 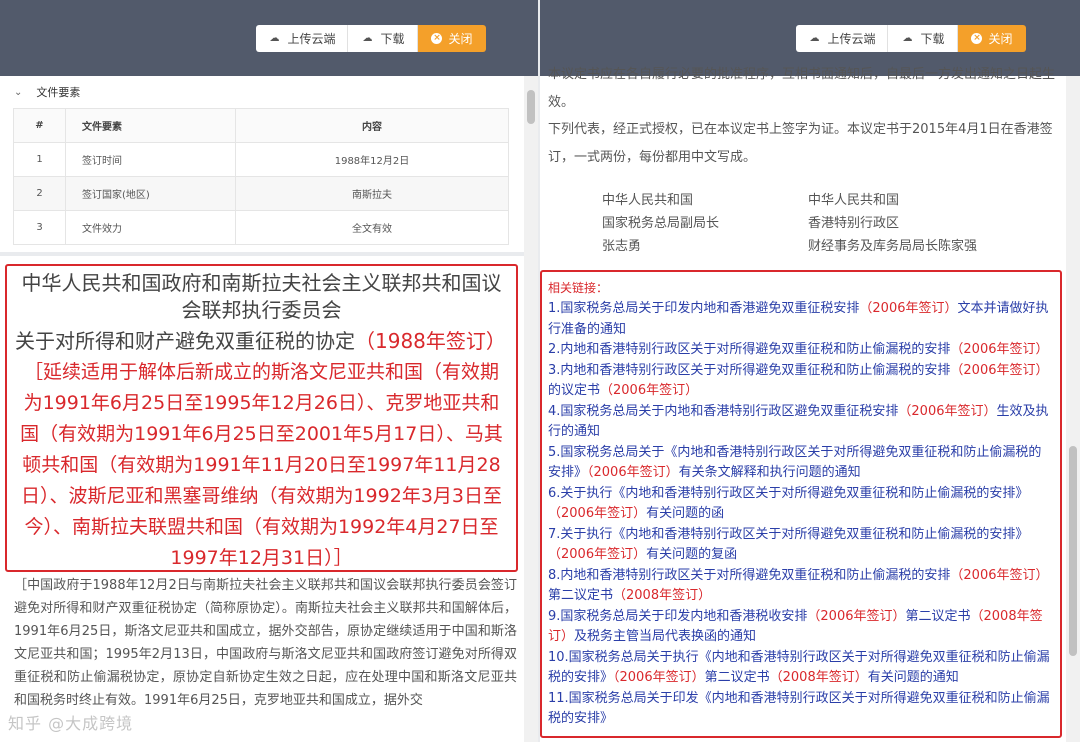 I want to click on signing-year: （1988年签订）, so click(x=430, y=341).